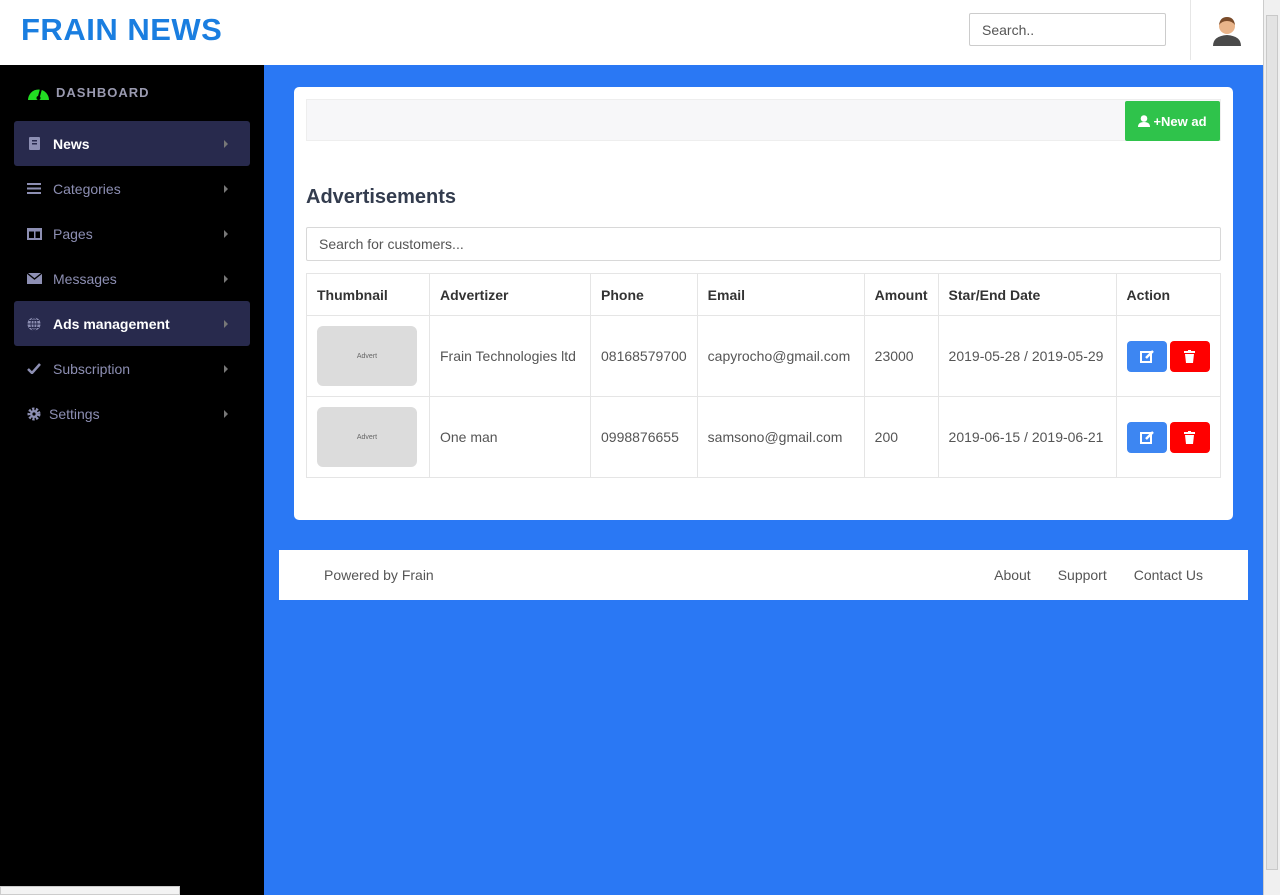  I want to click on footer-link-contact: Contact Us, so click(1168, 575).